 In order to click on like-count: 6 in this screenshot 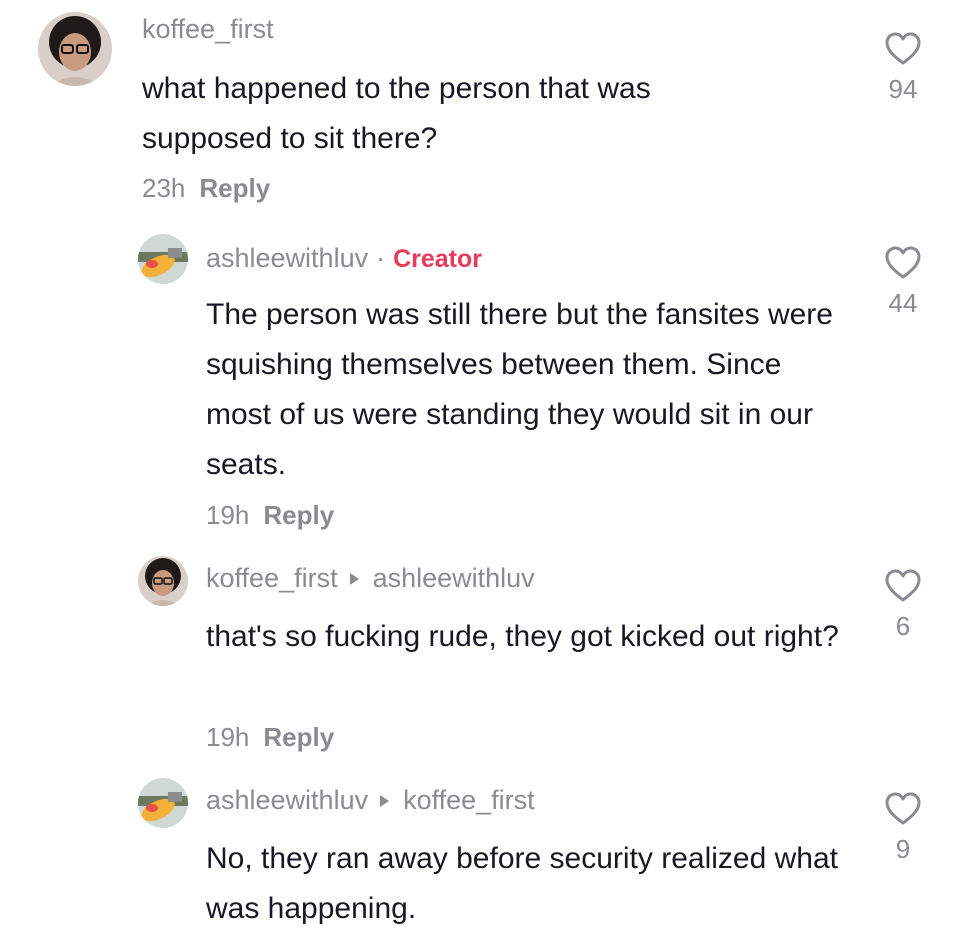, I will do `click(903, 626)`.